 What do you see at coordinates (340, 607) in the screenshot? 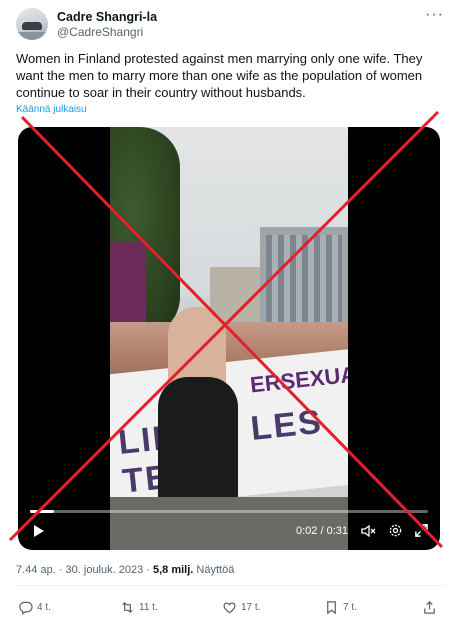
I see `bookmark-button: 7 t.` at bounding box center [340, 607].